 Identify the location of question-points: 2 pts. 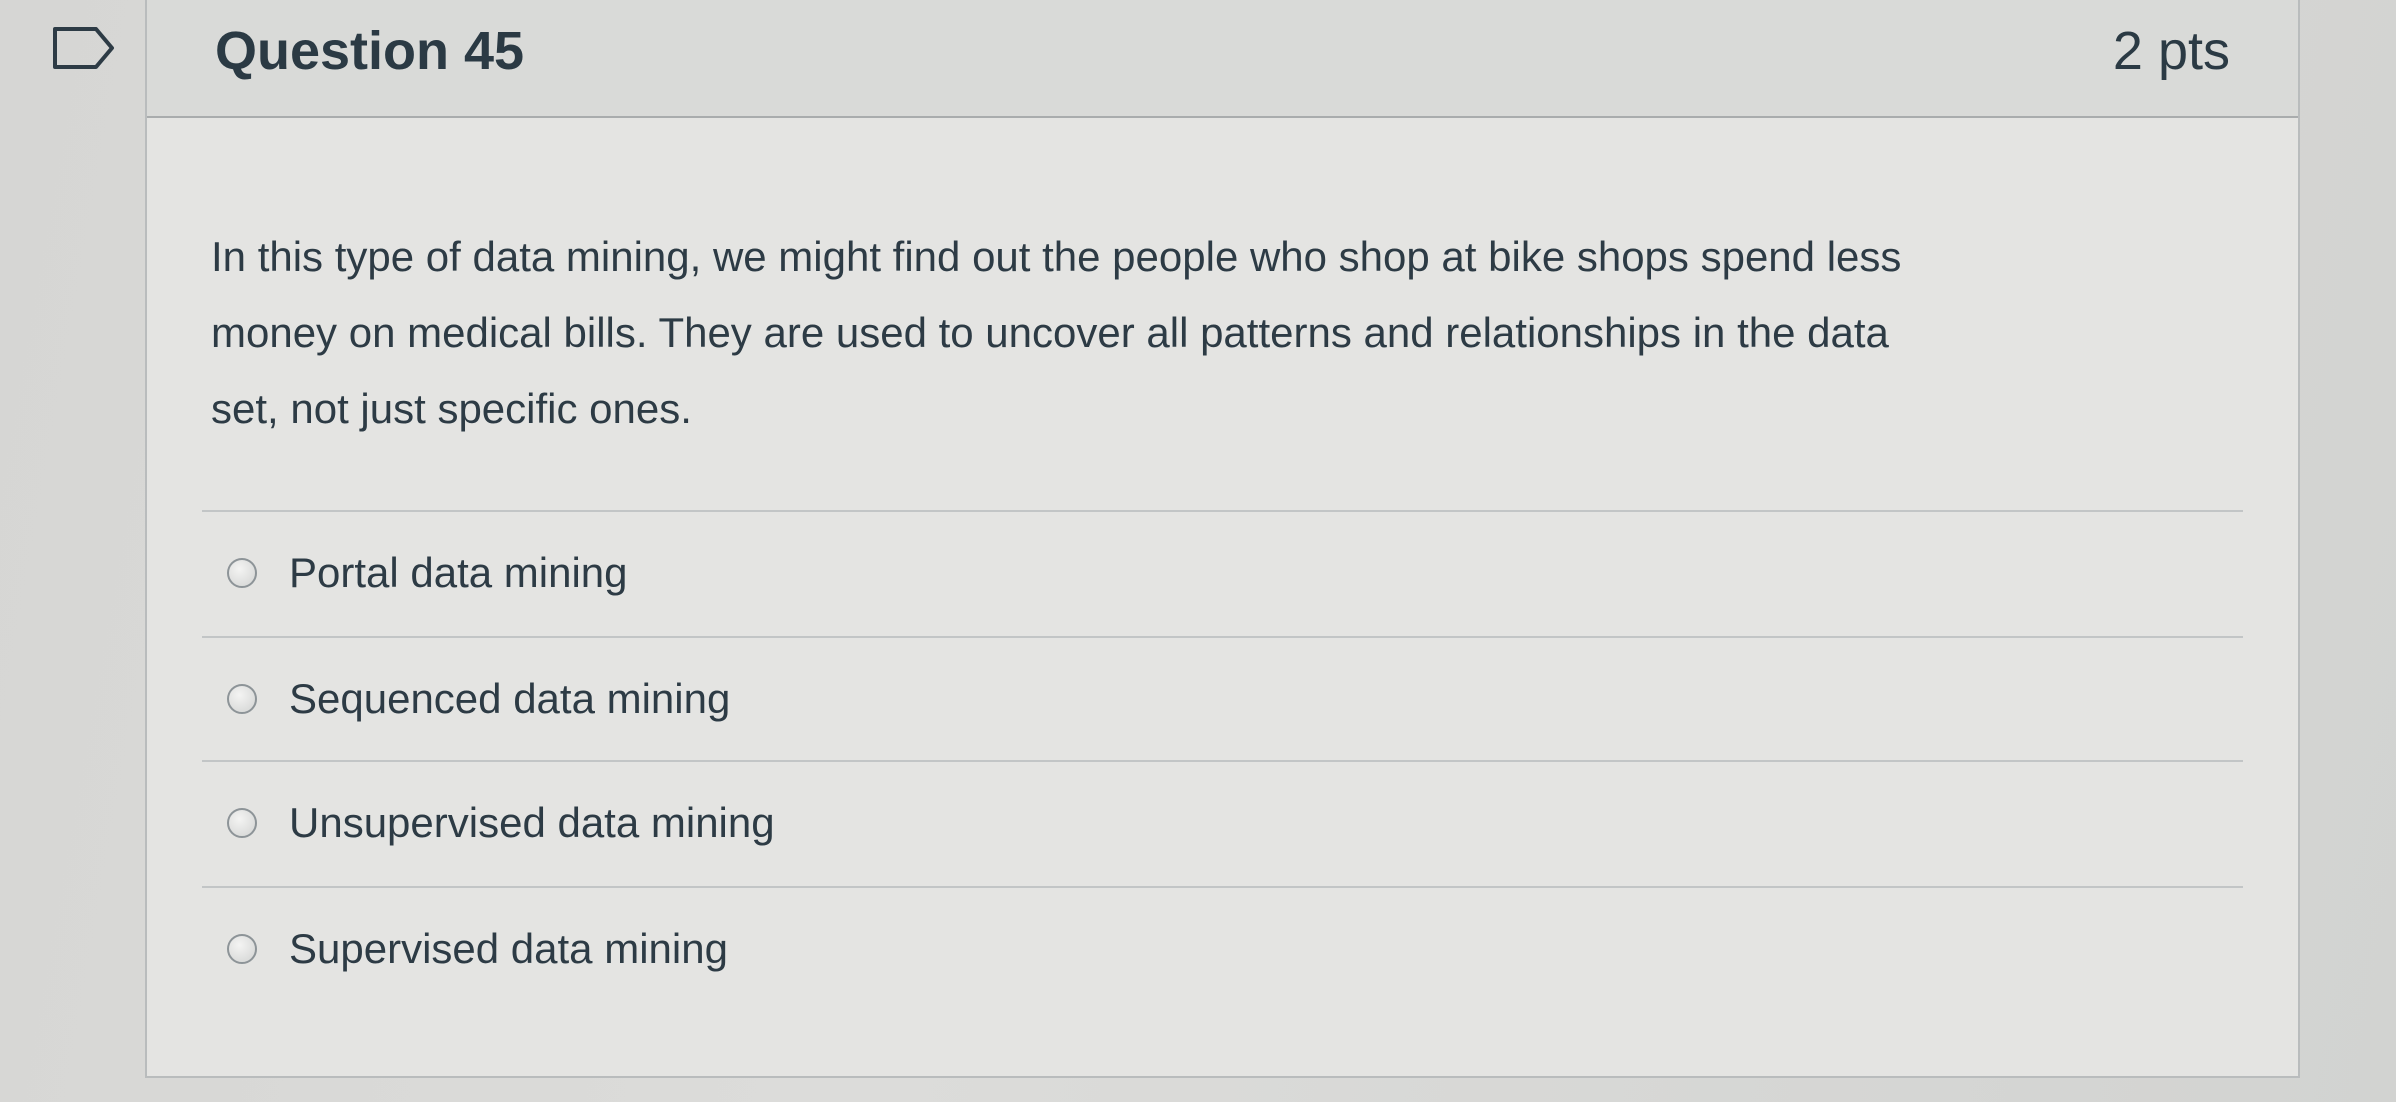
(2171, 51).